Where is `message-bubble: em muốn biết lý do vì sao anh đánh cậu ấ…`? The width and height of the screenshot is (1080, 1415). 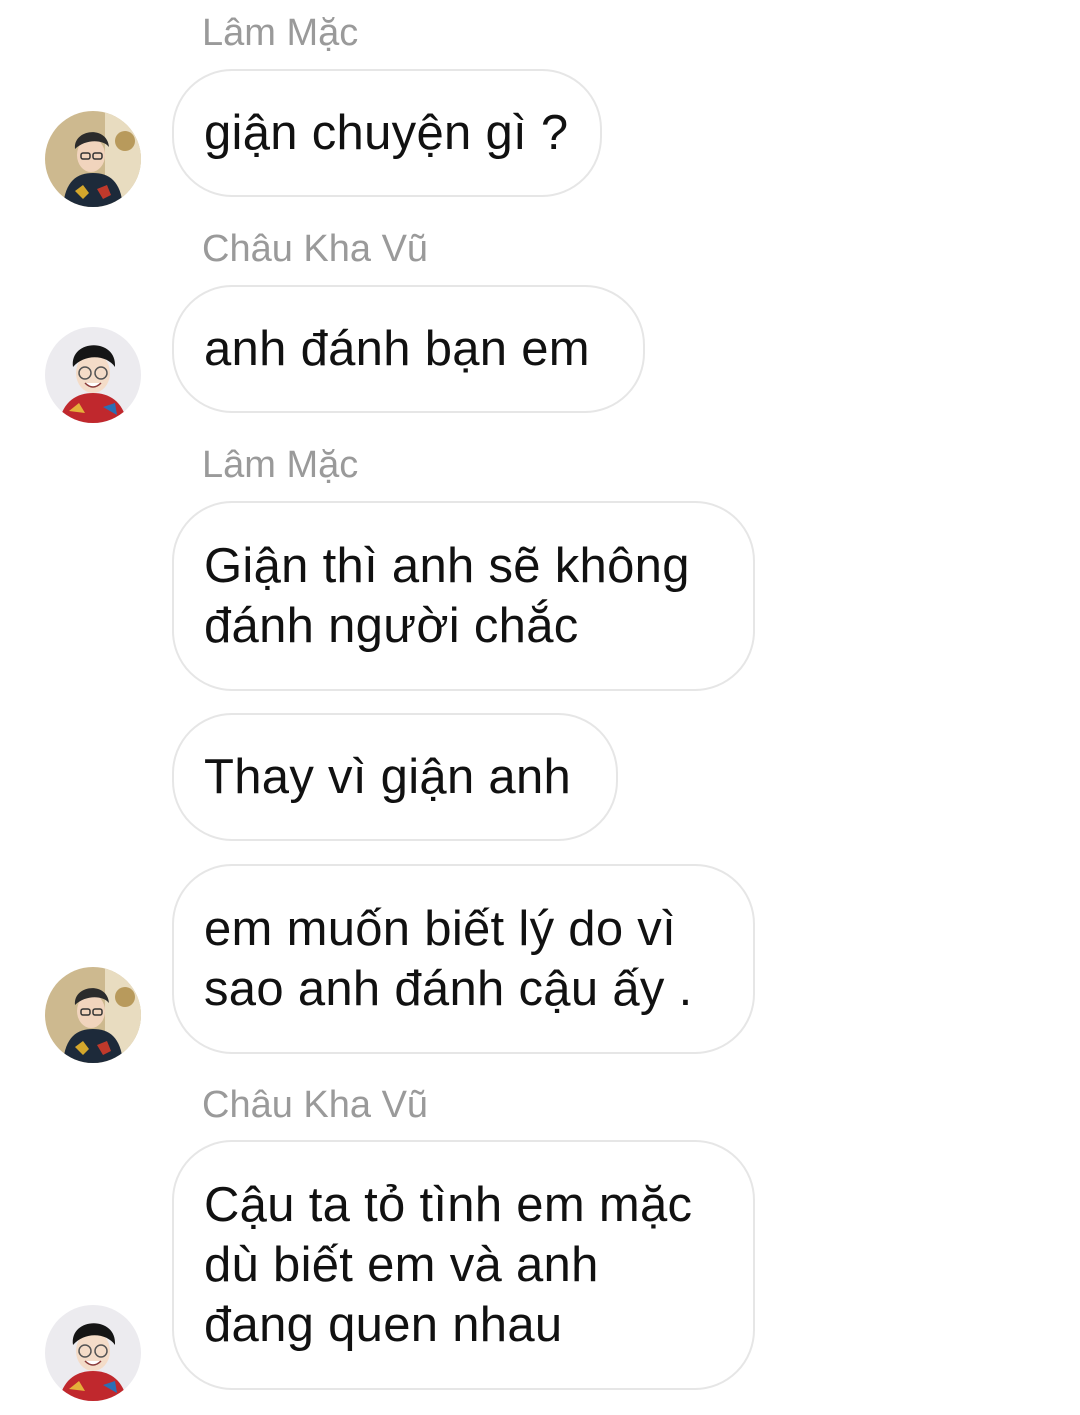
message-bubble: em muốn biết lý do vì sao anh đánh cậu ấ… is located at coordinates (463, 959).